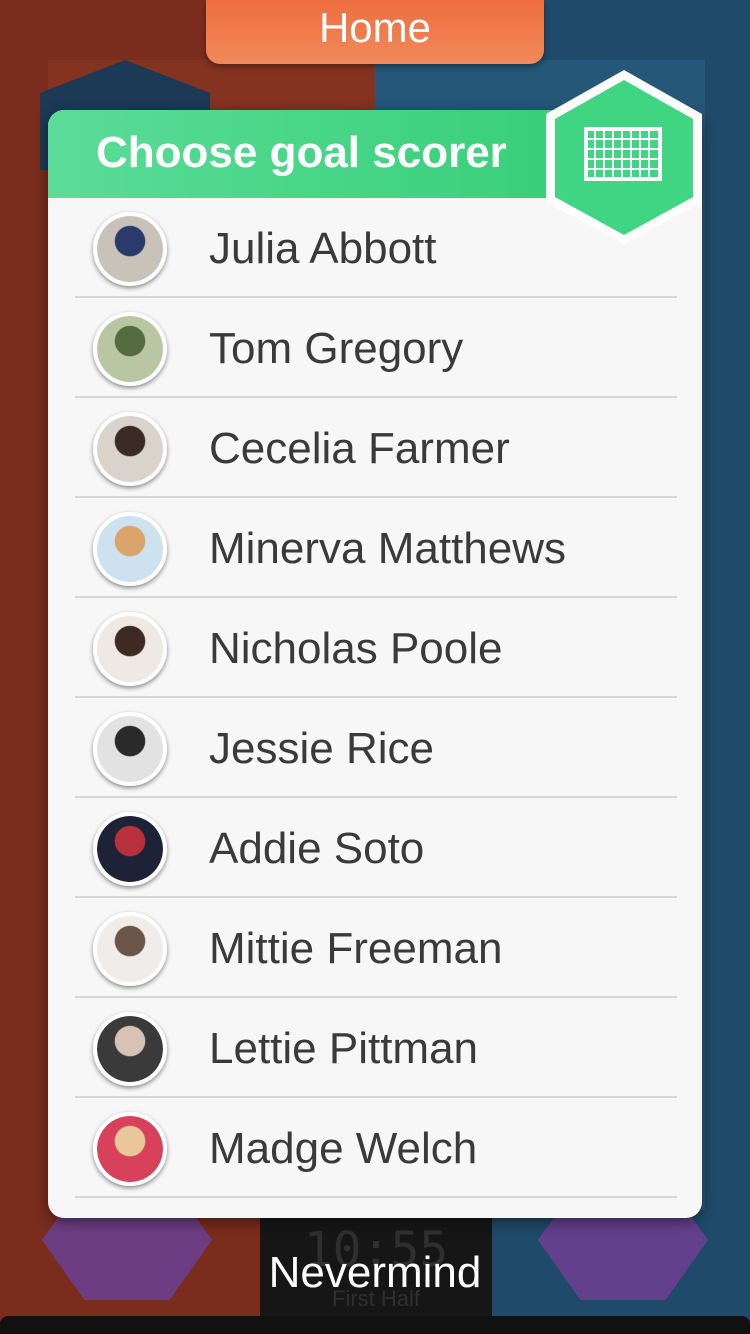  I want to click on player-name: Tom Gregory, so click(336, 348).